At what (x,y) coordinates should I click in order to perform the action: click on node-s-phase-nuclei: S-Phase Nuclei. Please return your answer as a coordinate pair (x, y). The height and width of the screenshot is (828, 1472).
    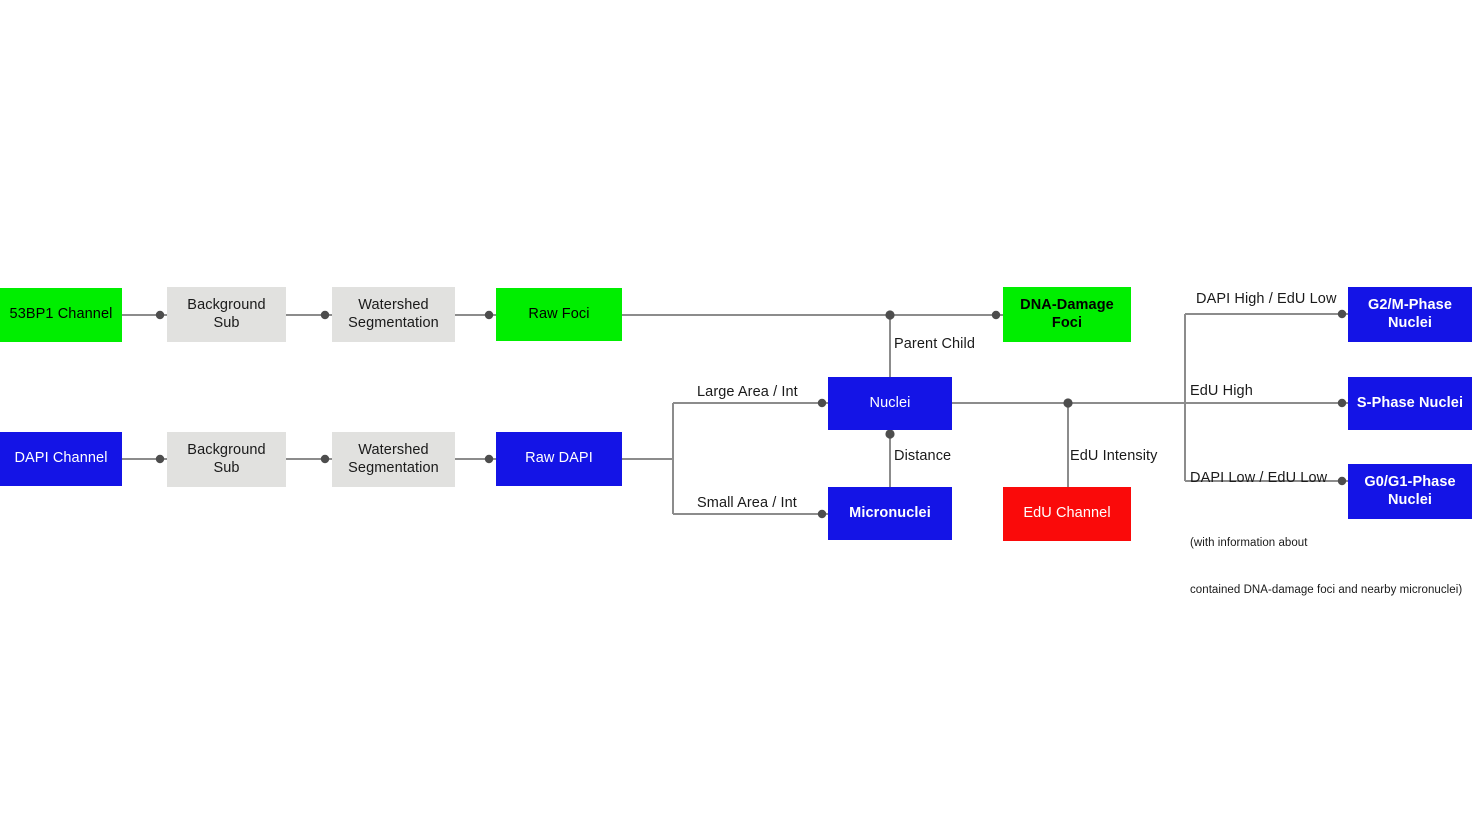
    Looking at the image, I should click on (1410, 403).